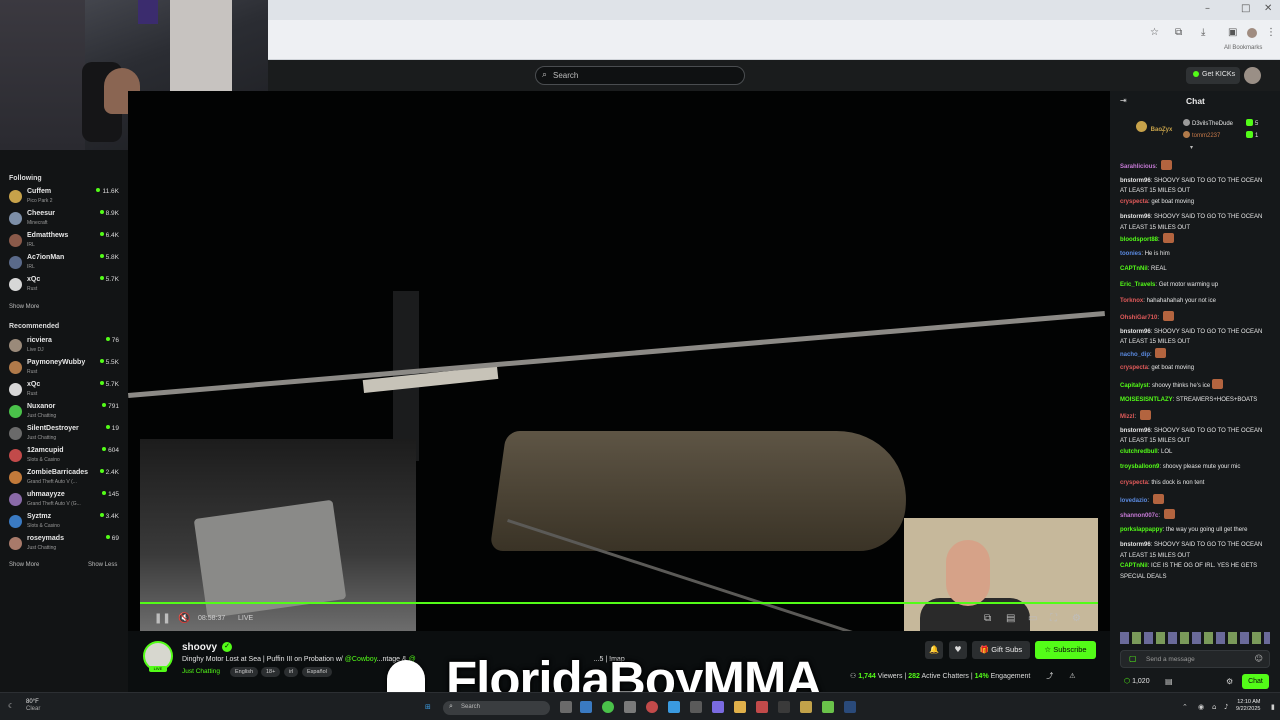  Describe the element at coordinates (64, 522) in the screenshot. I see `recommended-item: Syztmz Slots & Casino 3.4K` at that location.